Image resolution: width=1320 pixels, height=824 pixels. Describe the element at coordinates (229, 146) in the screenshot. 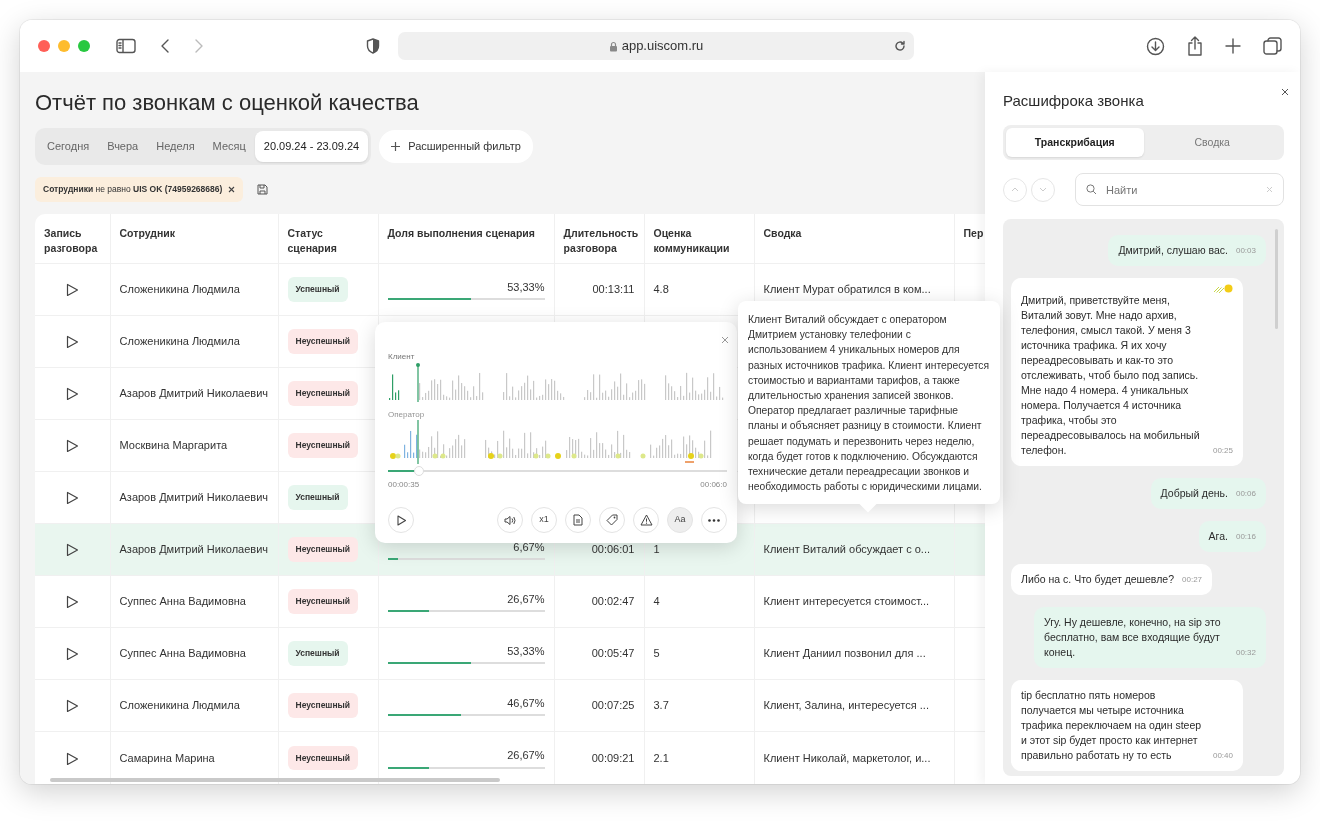

I see `period-tab: Месяц` at that location.